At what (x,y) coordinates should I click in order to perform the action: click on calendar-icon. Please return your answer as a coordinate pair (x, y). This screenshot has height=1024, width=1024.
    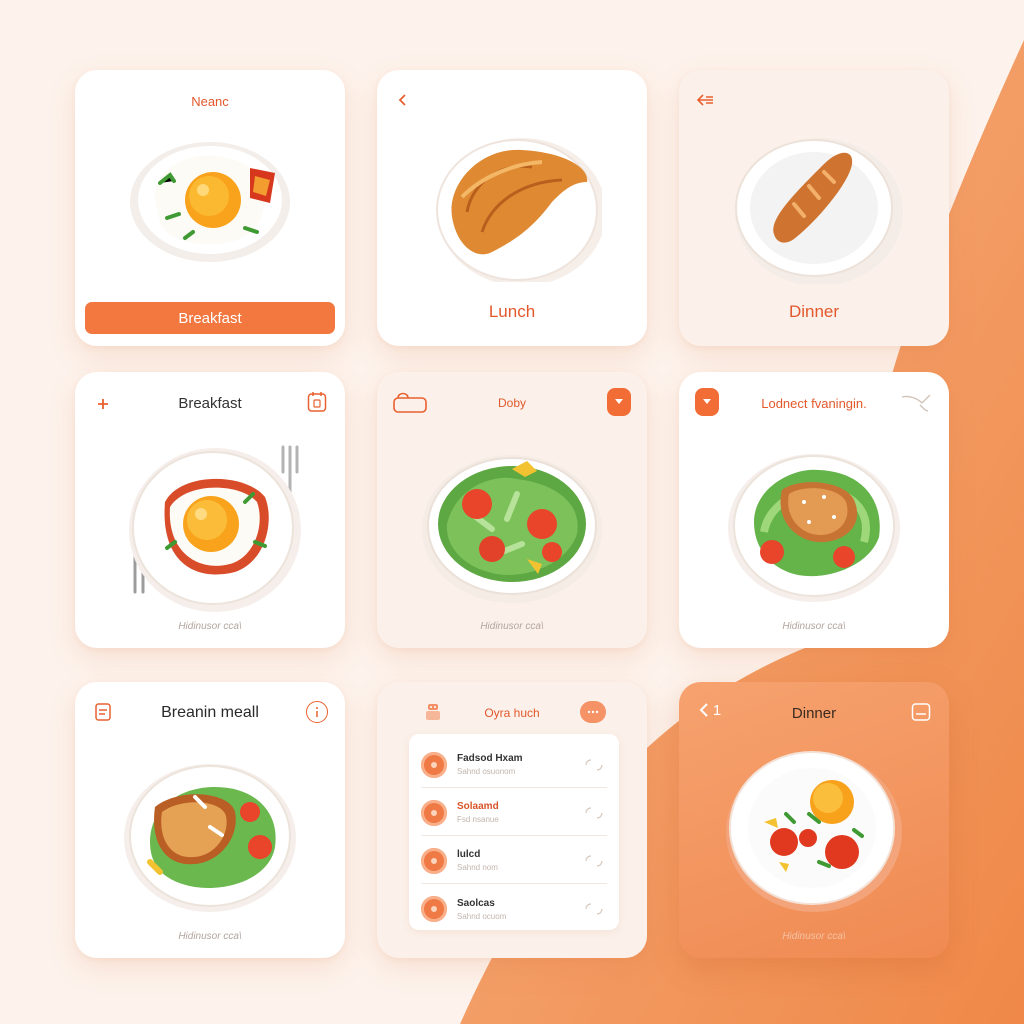
    Looking at the image, I should click on (317, 402).